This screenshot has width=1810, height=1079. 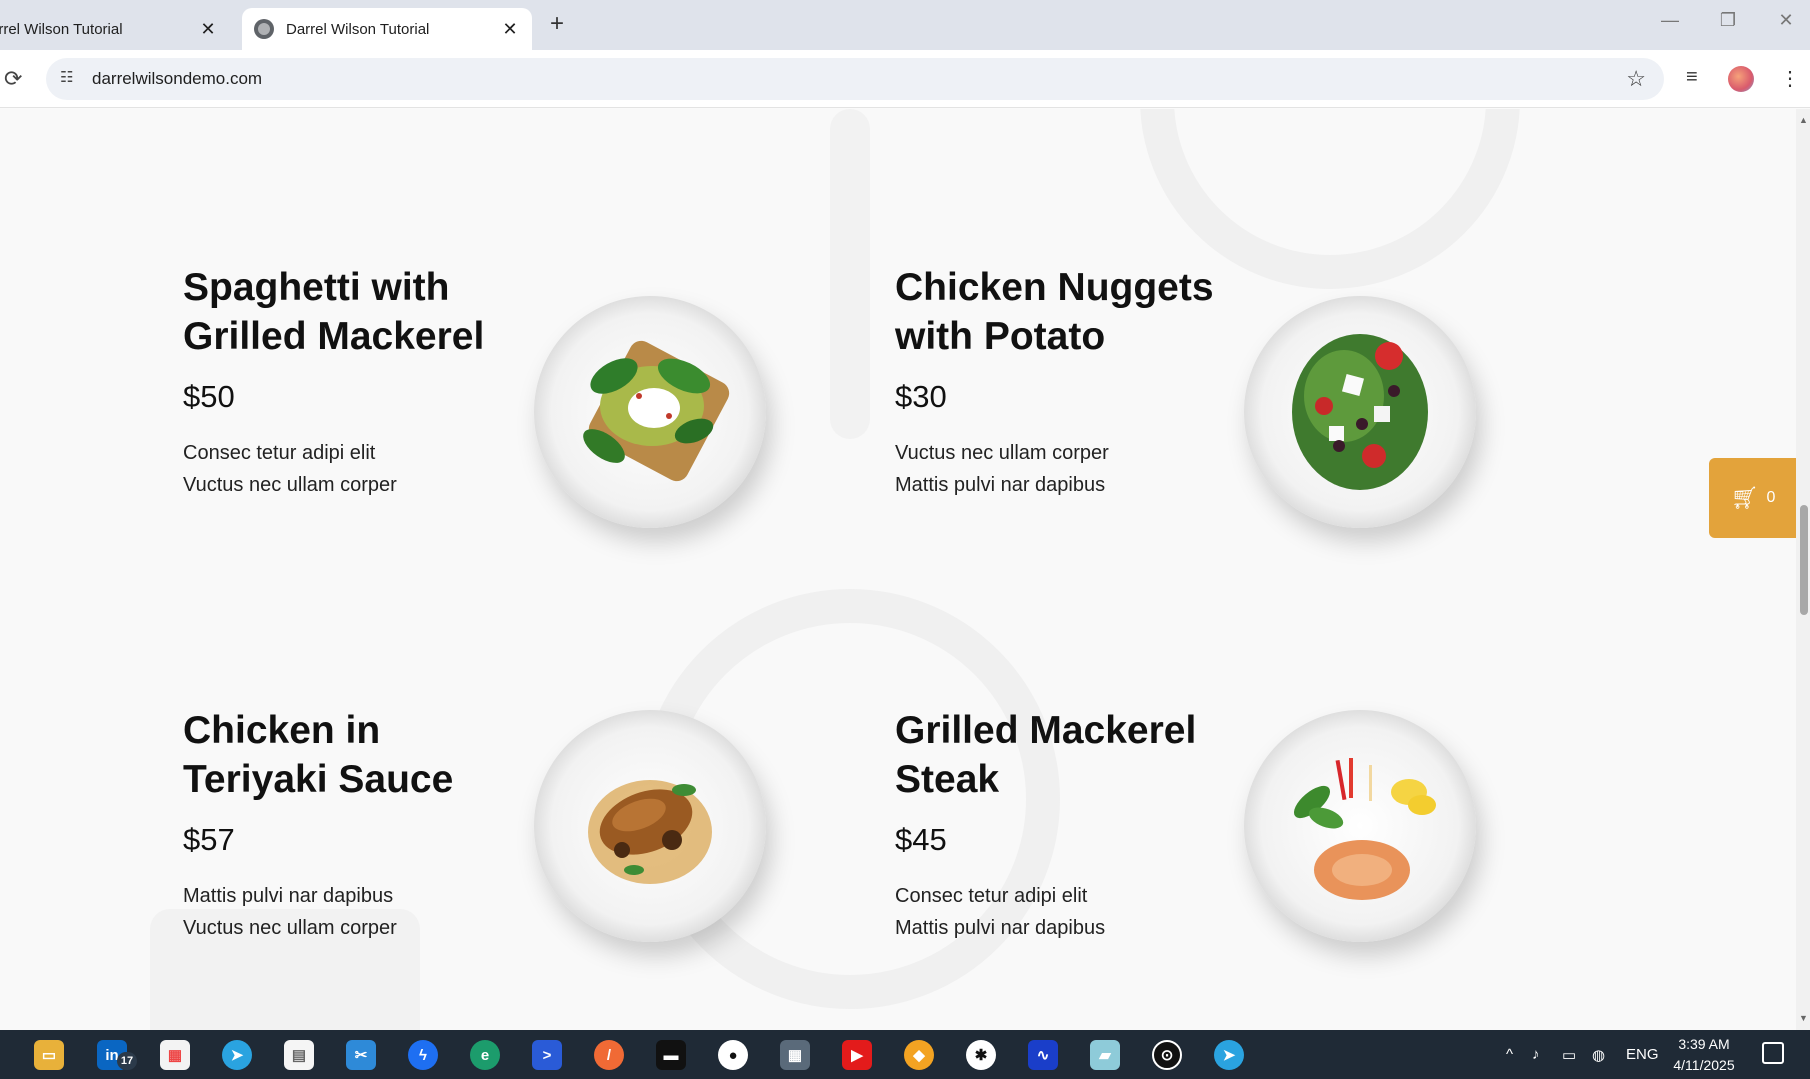 I want to click on scroll-thumb, so click(x=1804, y=560).